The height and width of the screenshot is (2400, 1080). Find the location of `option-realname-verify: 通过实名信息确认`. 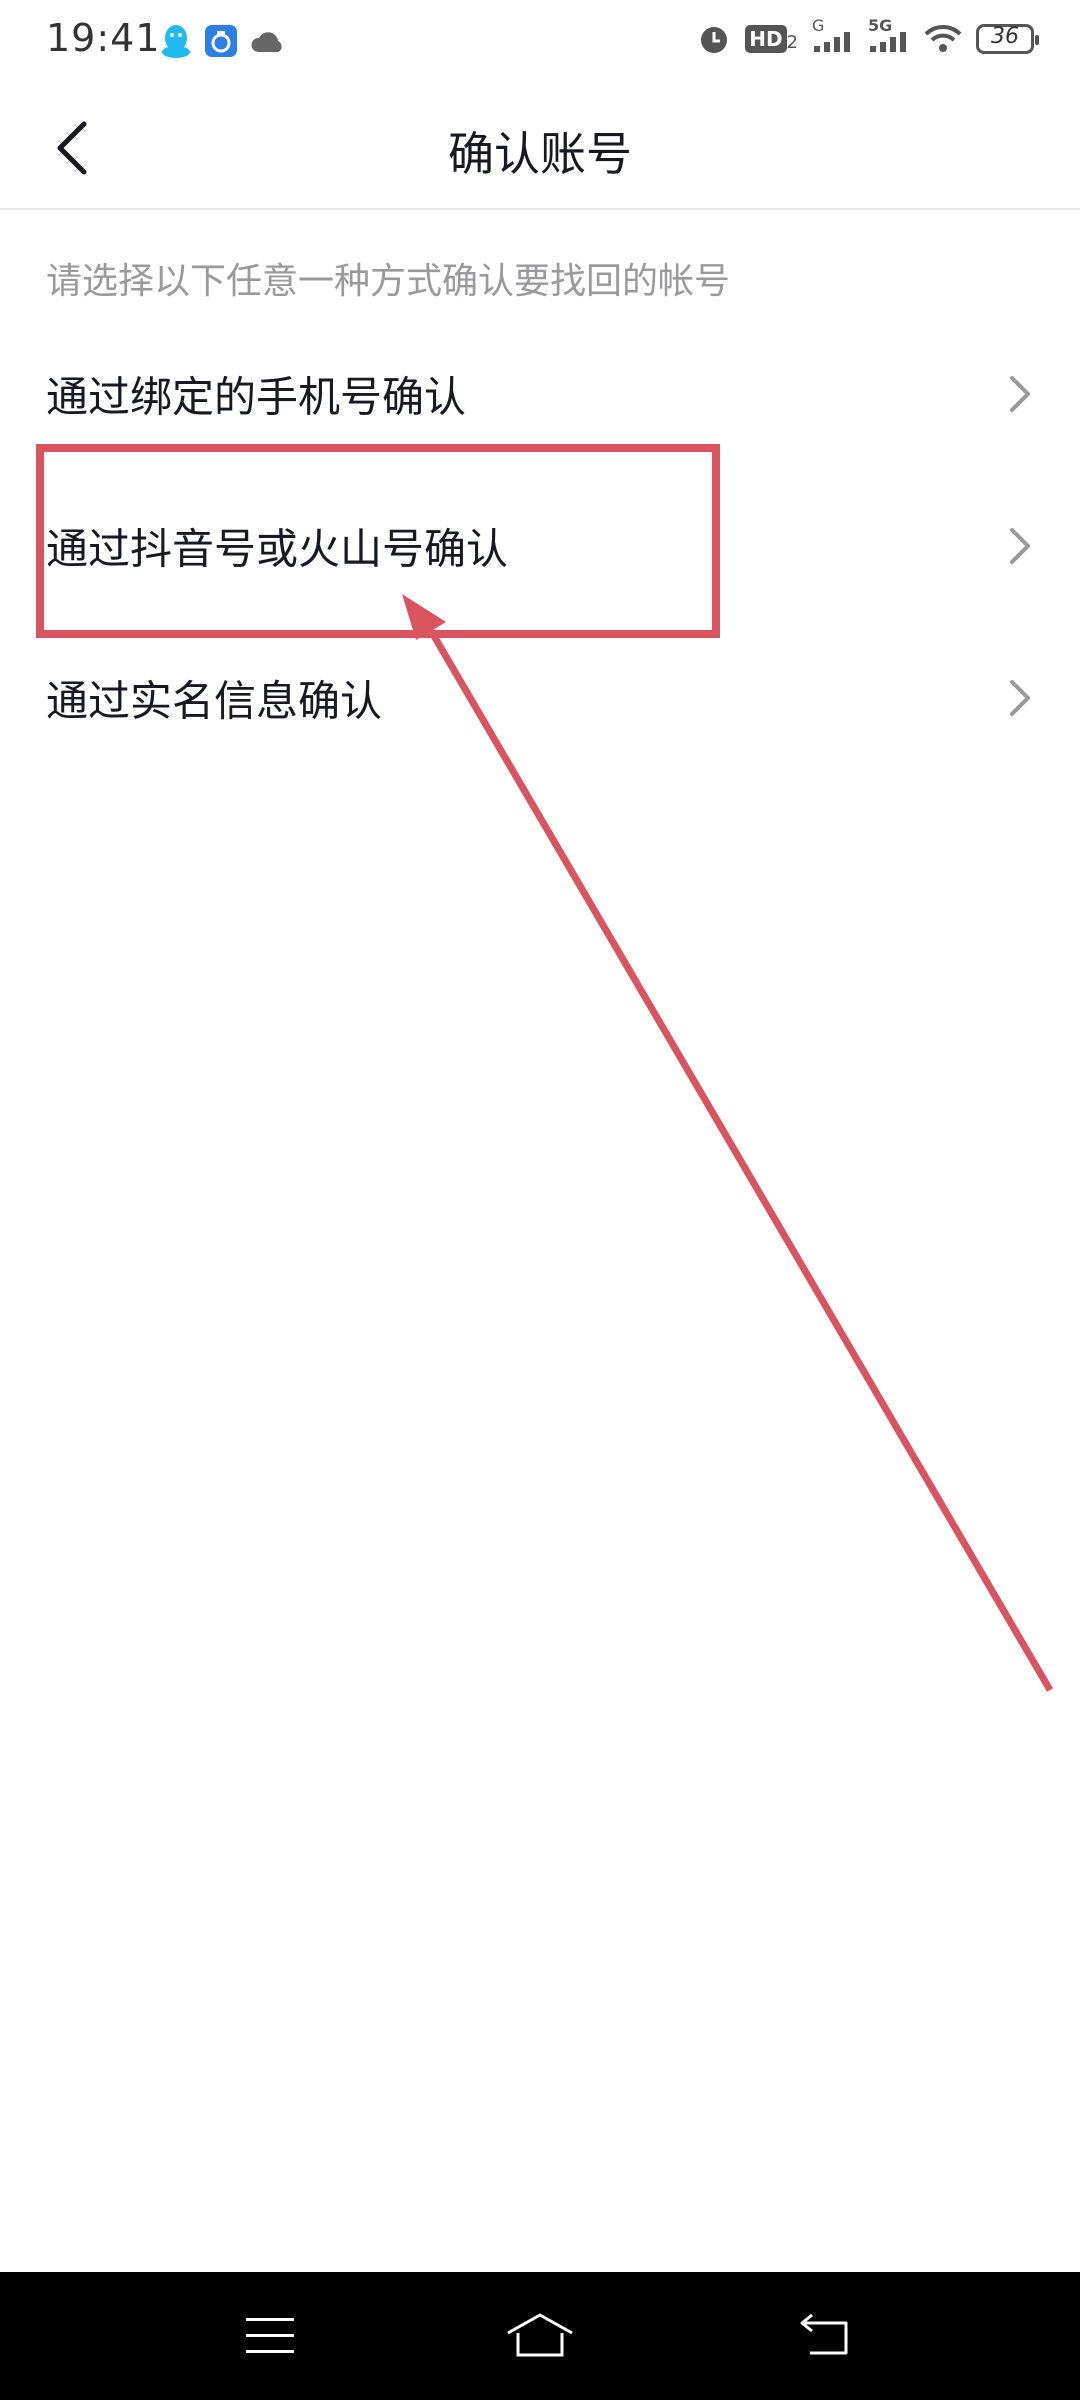

option-realname-verify: 通过实名信息确认 is located at coordinates (540, 698).